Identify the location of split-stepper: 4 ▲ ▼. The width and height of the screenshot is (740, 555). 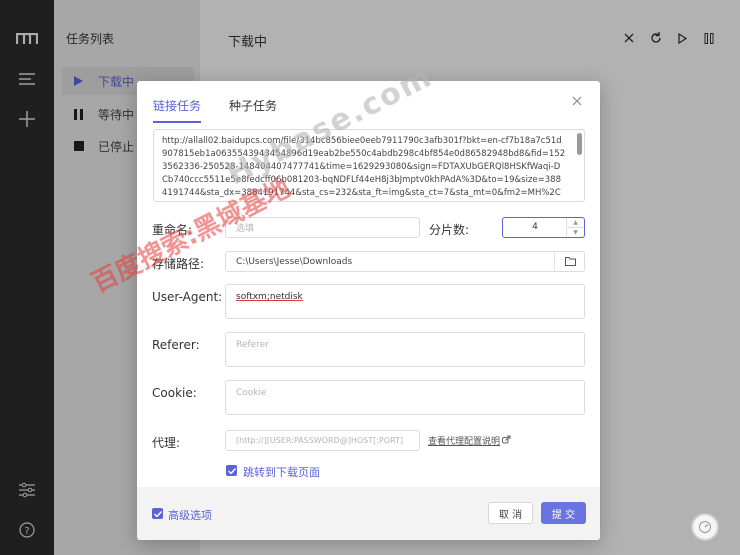
(543, 227).